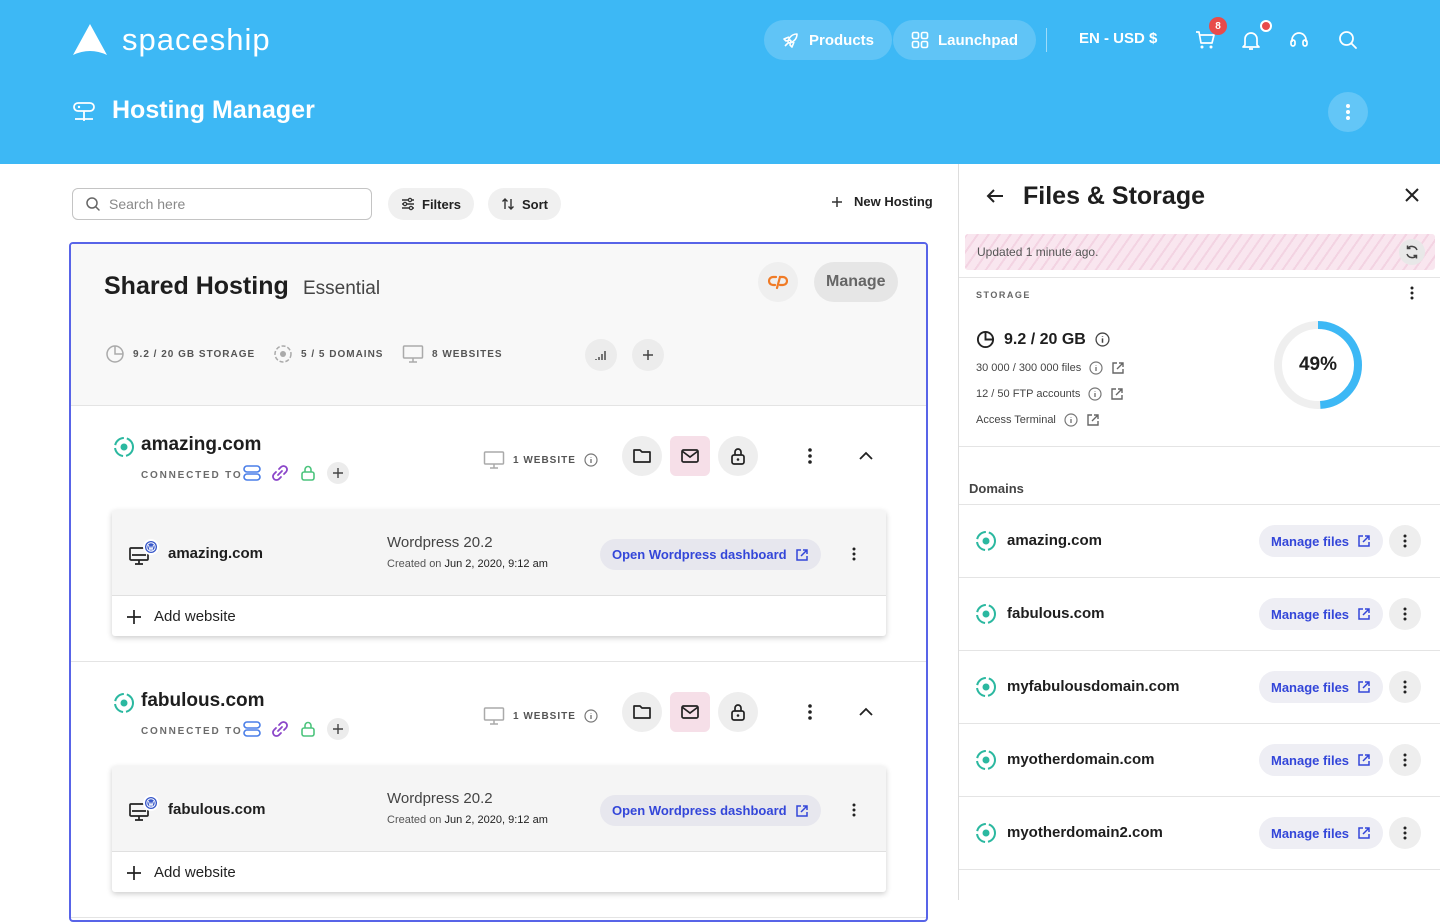  What do you see at coordinates (442, 204) in the screenshot?
I see `filters-label: Filters` at bounding box center [442, 204].